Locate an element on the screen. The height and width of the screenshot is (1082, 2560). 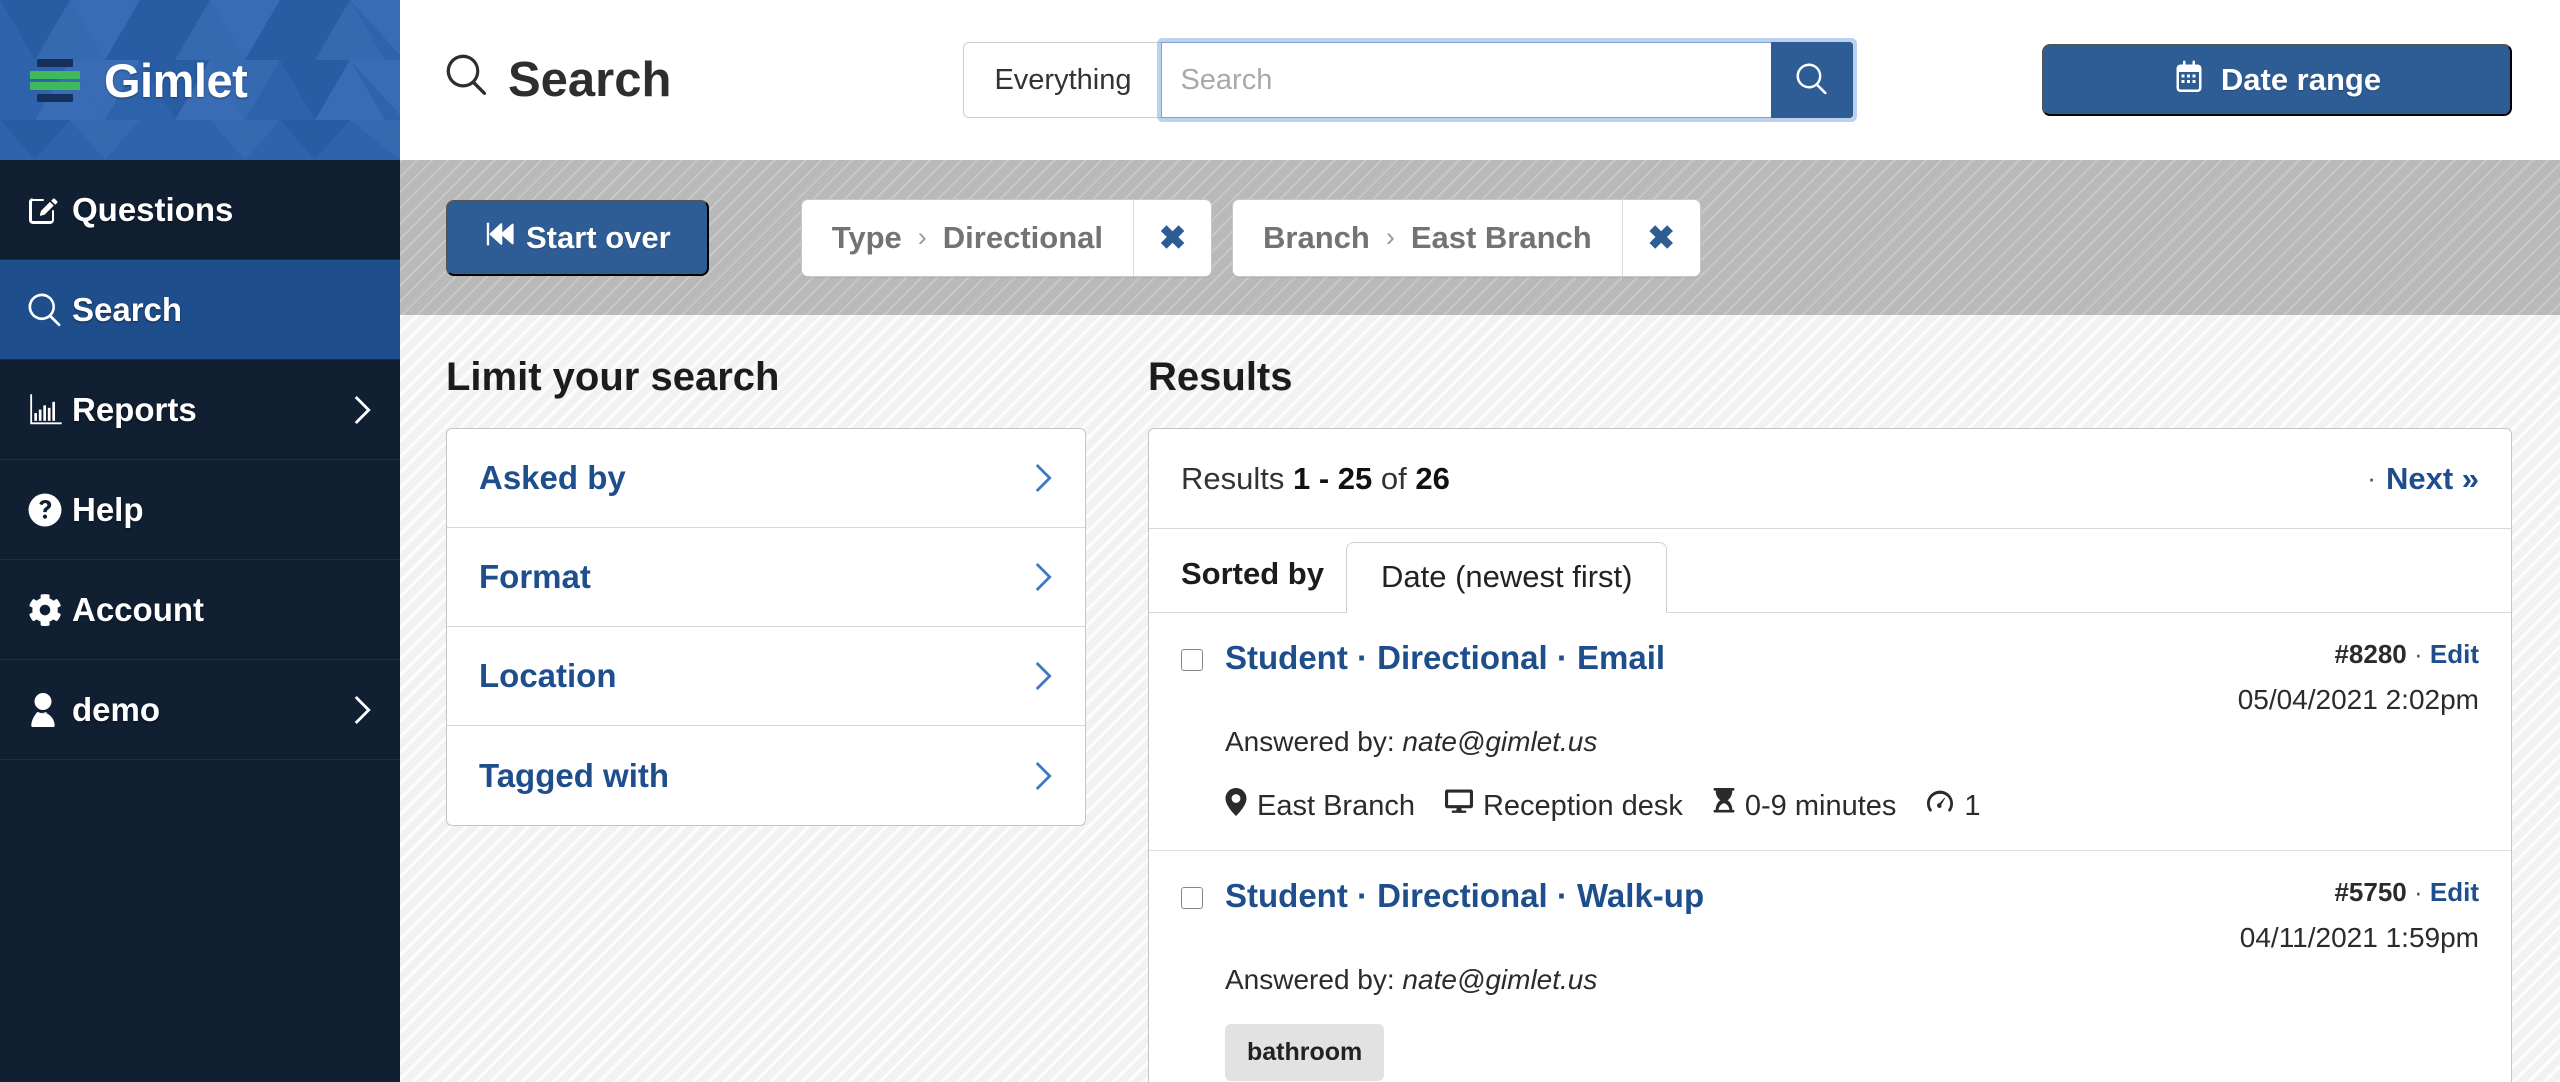
page-title: Search is located at coordinates (558, 80).